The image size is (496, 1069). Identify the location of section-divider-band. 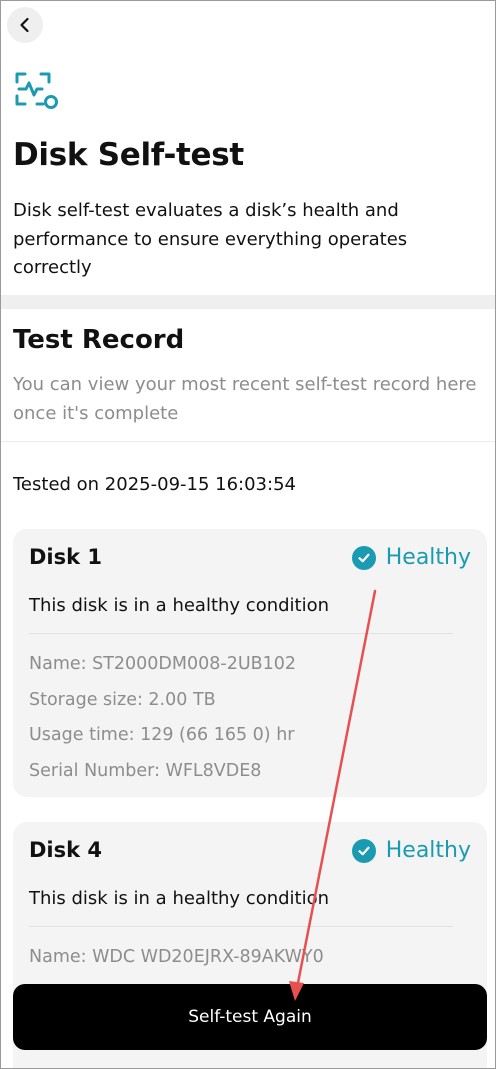
(248, 302).